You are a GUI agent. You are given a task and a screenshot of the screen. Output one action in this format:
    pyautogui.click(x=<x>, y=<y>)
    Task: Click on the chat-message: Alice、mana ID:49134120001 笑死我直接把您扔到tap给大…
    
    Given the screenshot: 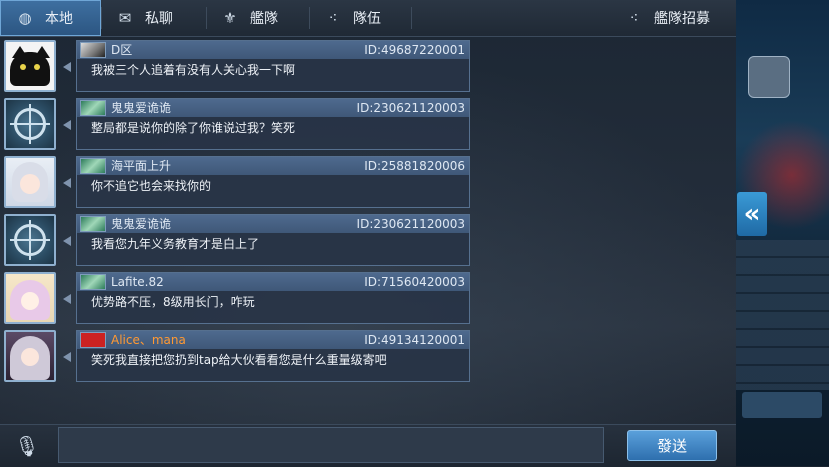 What is the action you would take?
    pyautogui.click(x=240, y=358)
    